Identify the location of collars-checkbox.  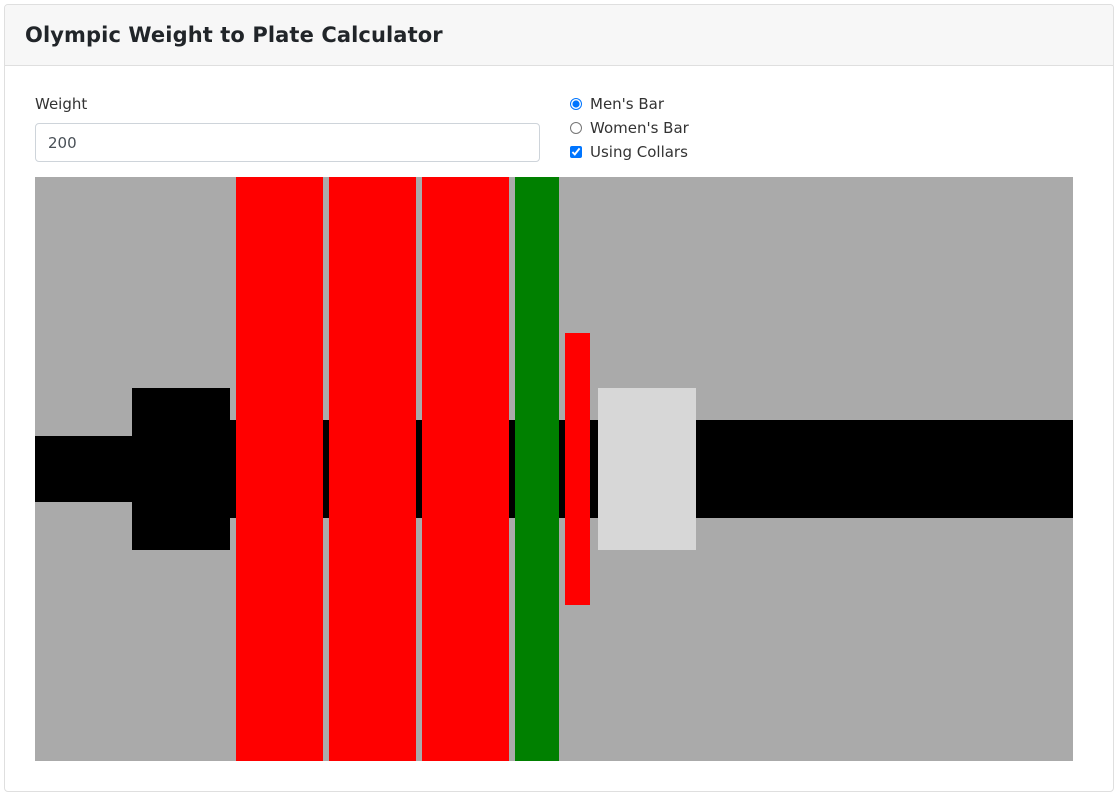
(576, 152).